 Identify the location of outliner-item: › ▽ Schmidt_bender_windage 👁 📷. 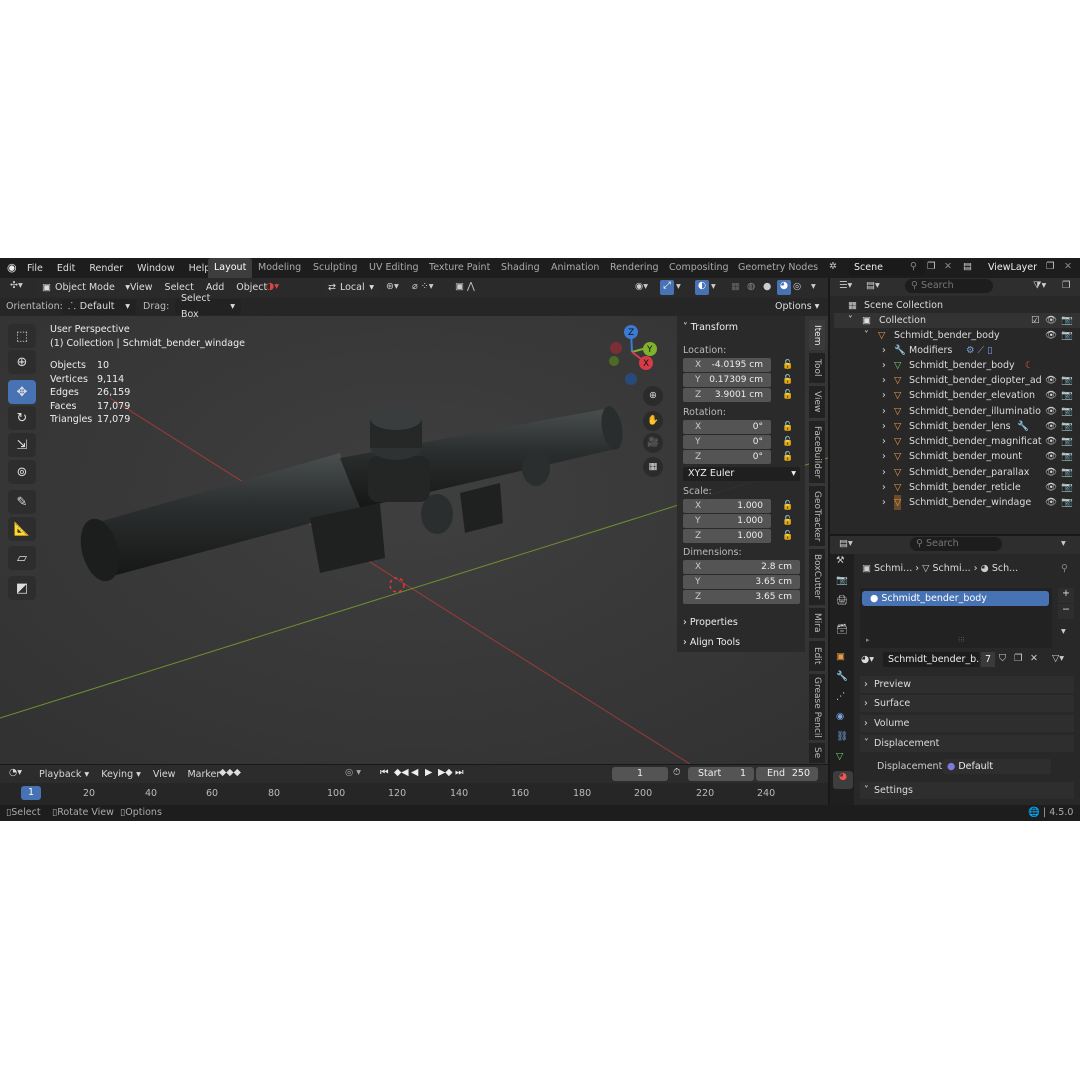
(957, 502).